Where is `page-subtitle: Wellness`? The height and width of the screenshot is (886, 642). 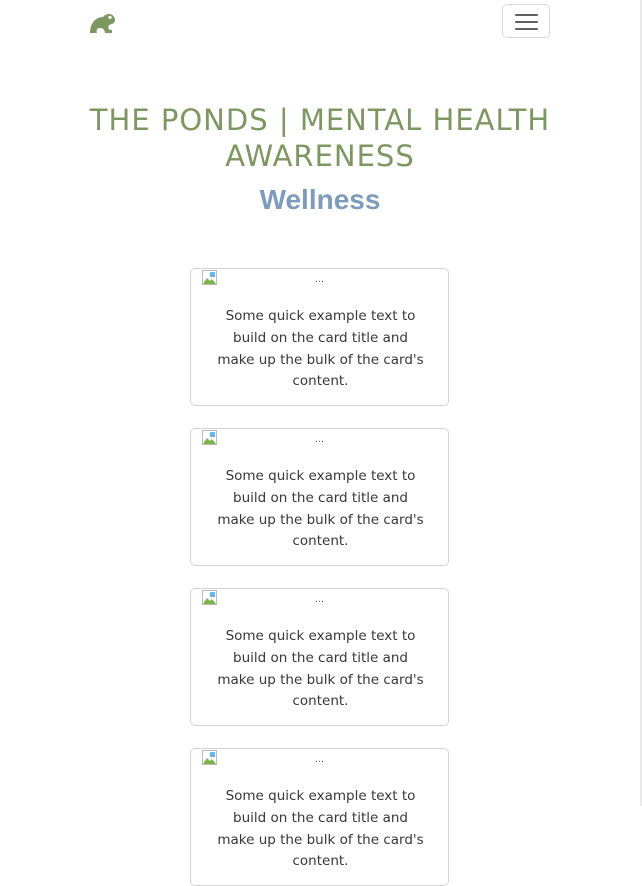 page-subtitle: Wellness is located at coordinates (320, 199).